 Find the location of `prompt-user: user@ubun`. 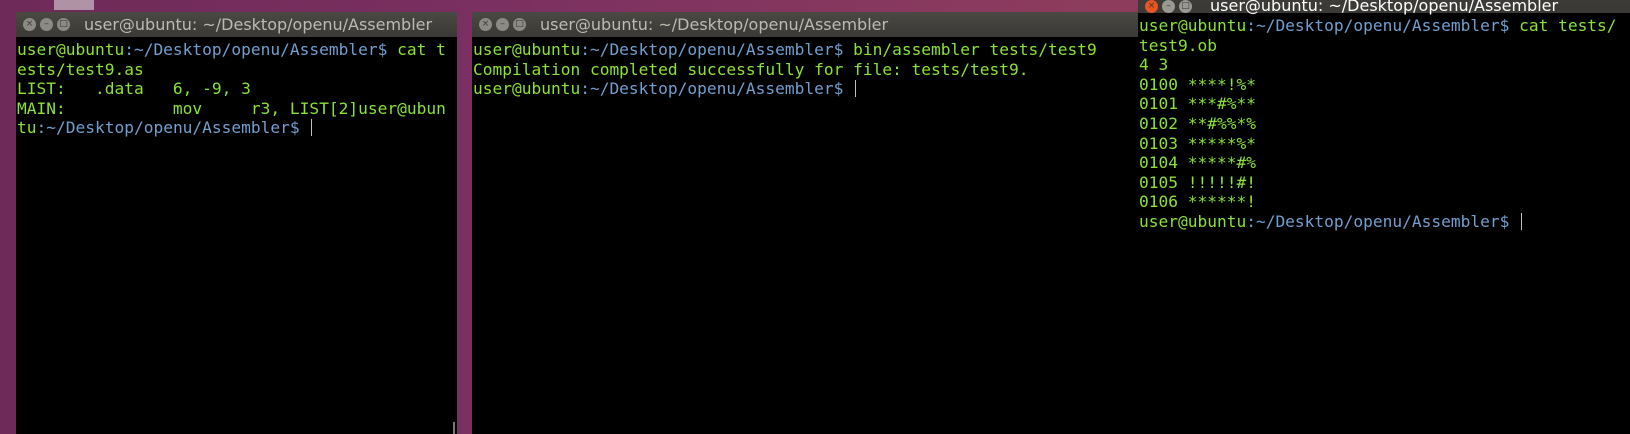

prompt-user: user@ubun is located at coordinates (402, 108).